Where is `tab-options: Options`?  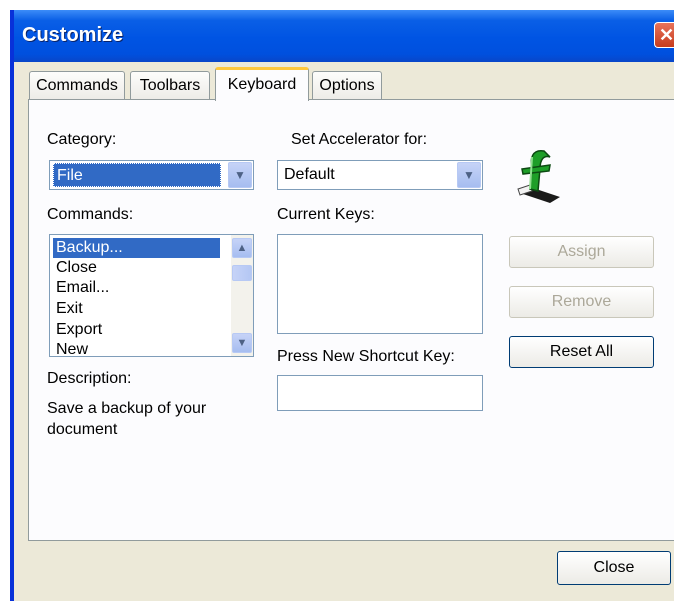
tab-options: Options is located at coordinates (347, 86).